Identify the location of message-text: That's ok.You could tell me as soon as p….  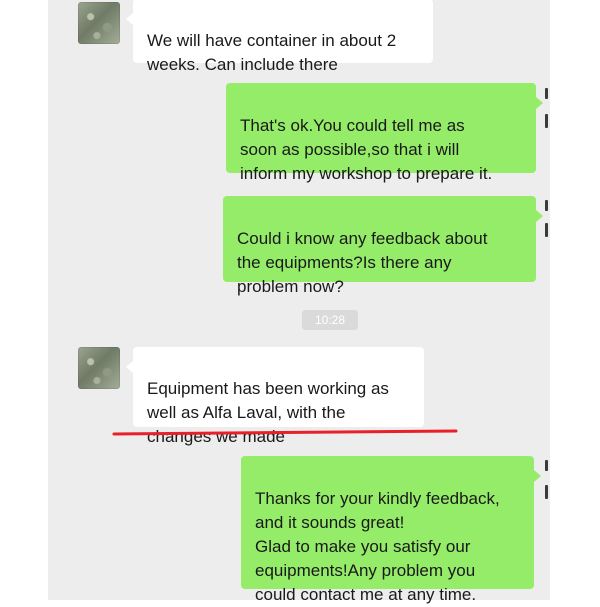
(366, 149).